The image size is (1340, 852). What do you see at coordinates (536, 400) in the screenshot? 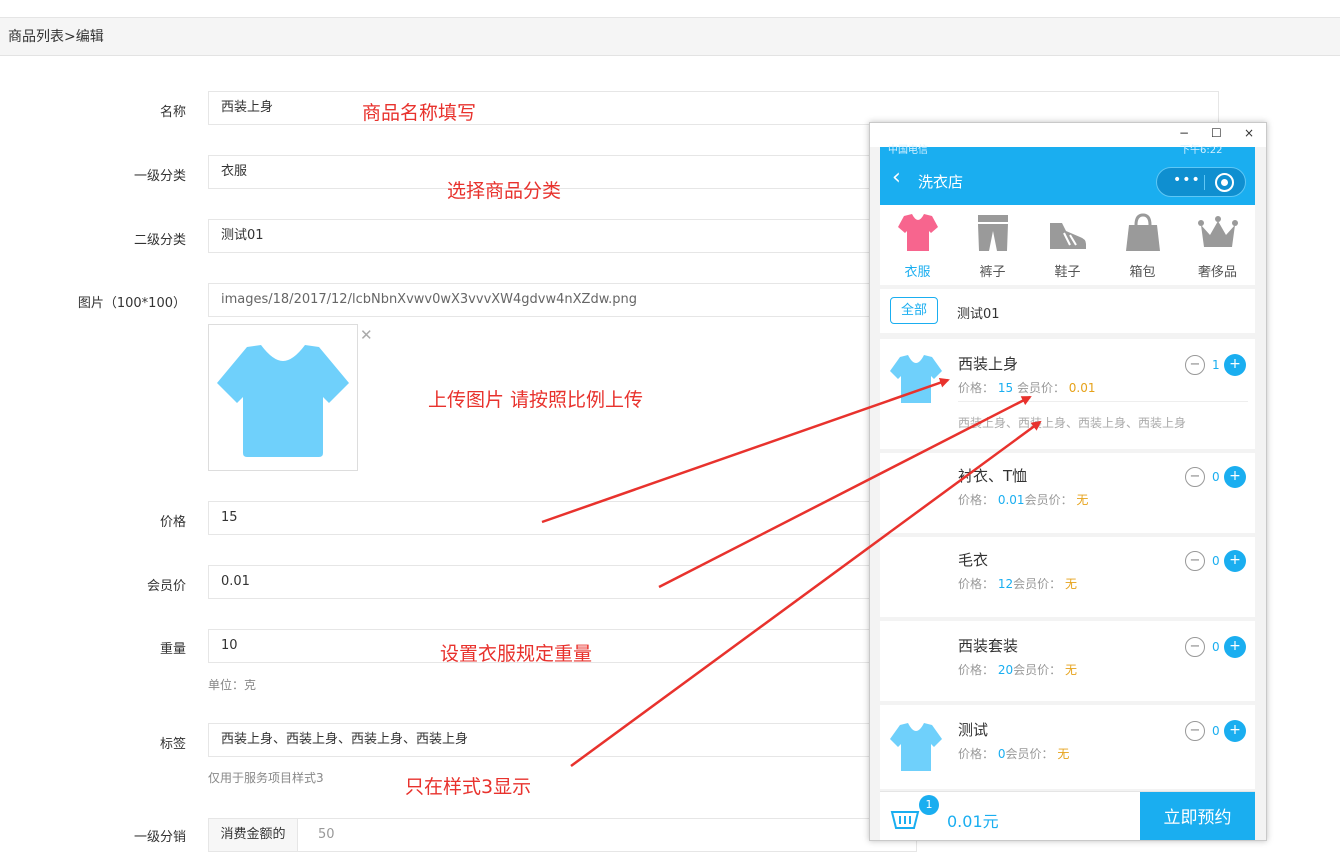
I see `annotation-image: 上传图片 请按照比例上传` at bounding box center [536, 400].